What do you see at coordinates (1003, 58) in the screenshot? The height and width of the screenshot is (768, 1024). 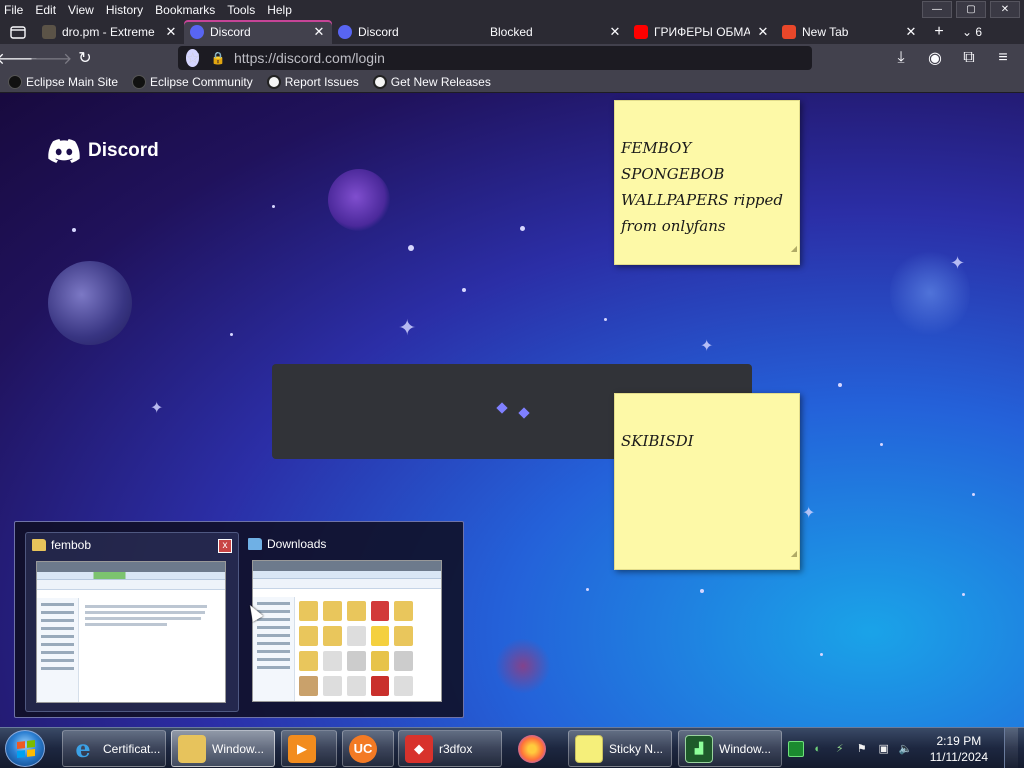 I see `app-menu-button: ≡` at bounding box center [1003, 58].